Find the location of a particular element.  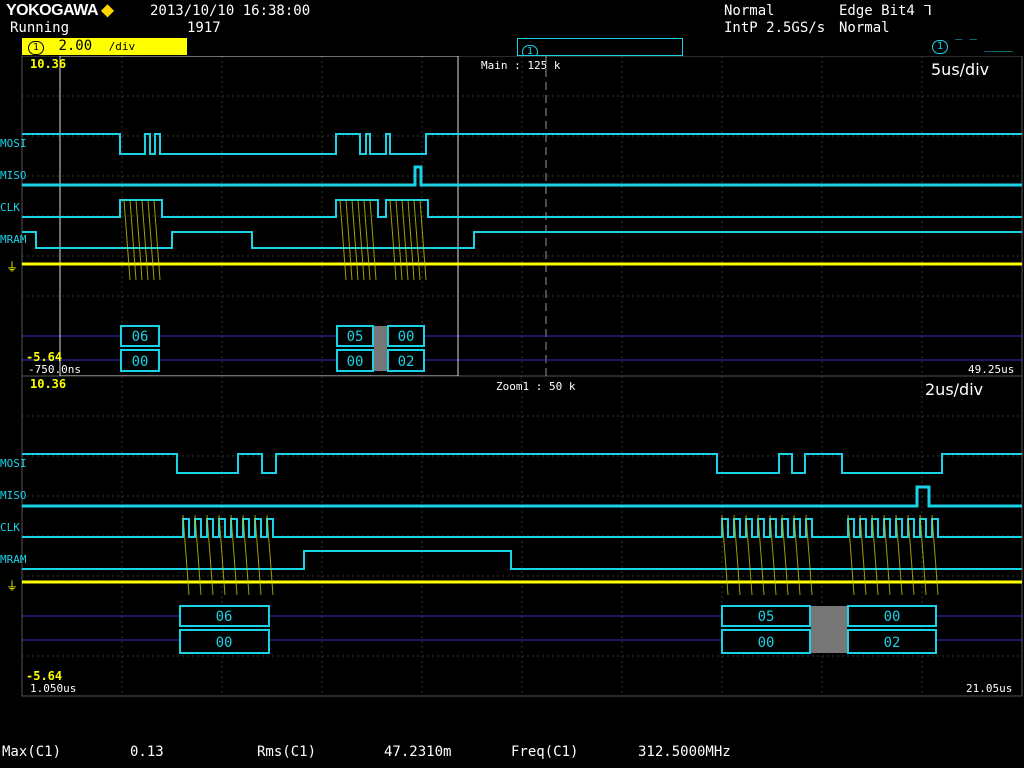

zoom-position-box: 1 is located at coordinates (600, 48).